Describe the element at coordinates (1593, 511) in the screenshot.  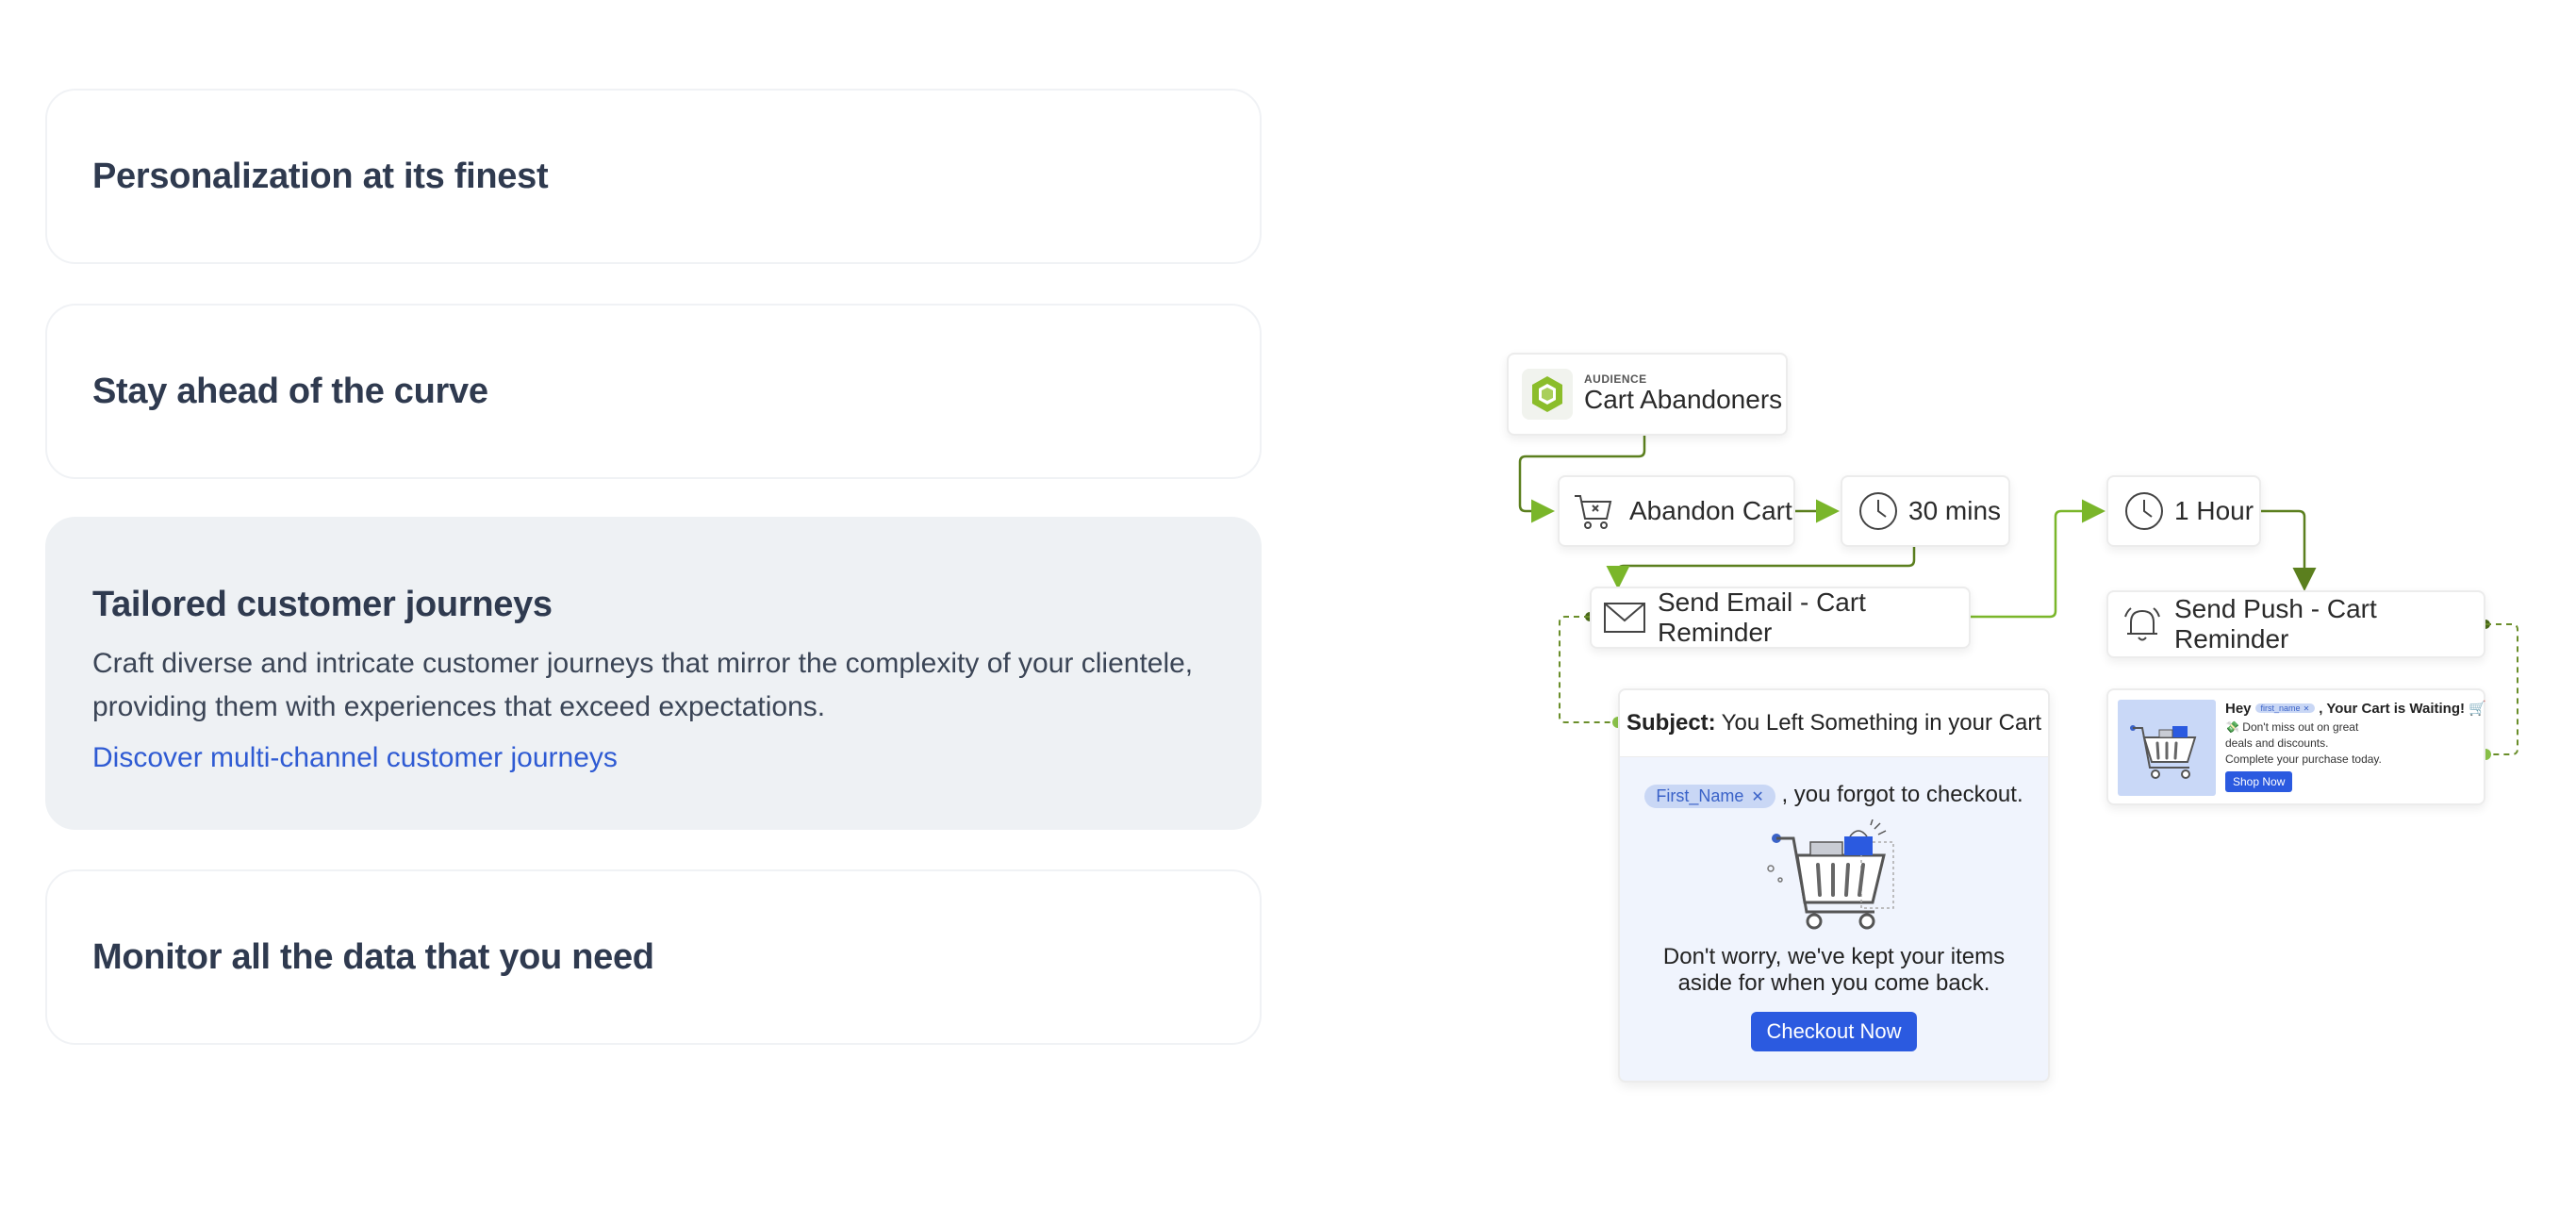
I see `cart-x-icon` at that location.